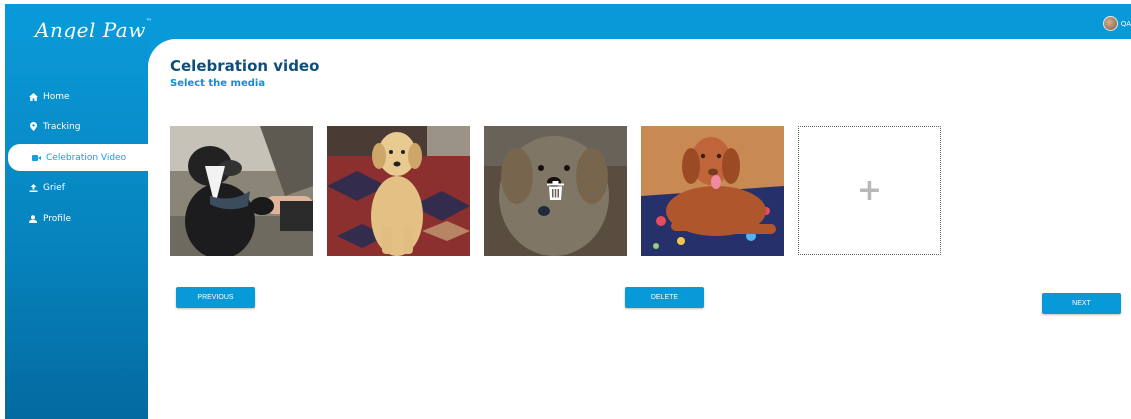  What do you see at coordinates (57, 218) in the screenshot?
I see `sidebar-item-label: Profile` at bounding box center [57, 218].